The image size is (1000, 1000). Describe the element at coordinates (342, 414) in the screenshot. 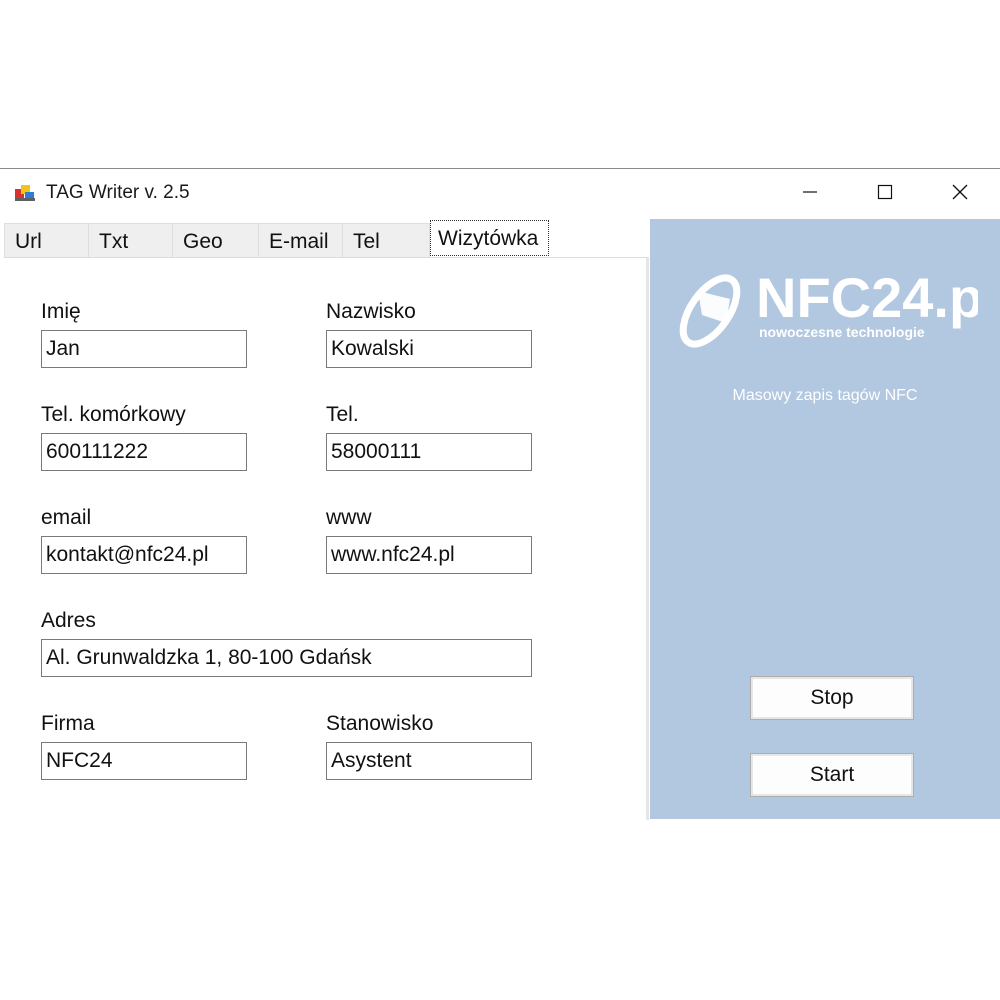

I see `phone-label: Tel.` at that location.